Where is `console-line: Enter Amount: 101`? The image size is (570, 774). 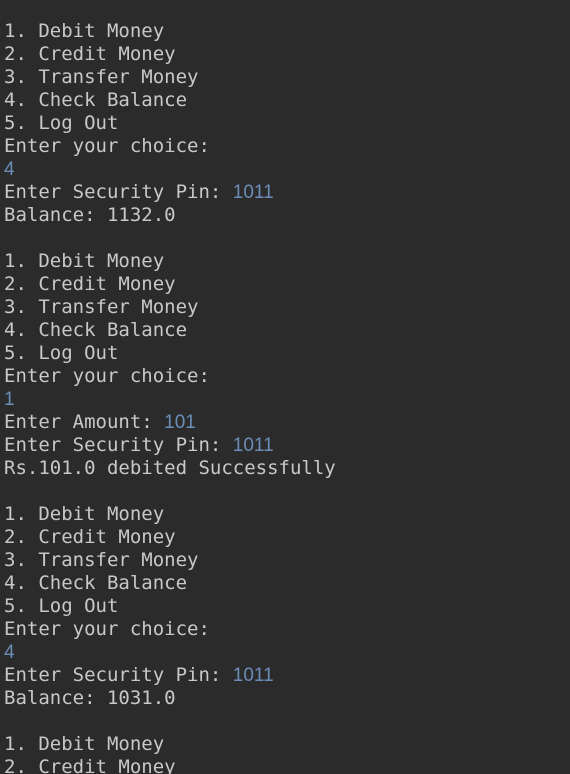
console-line: Enter Amount: 101 is located at coordinates (170, 422).